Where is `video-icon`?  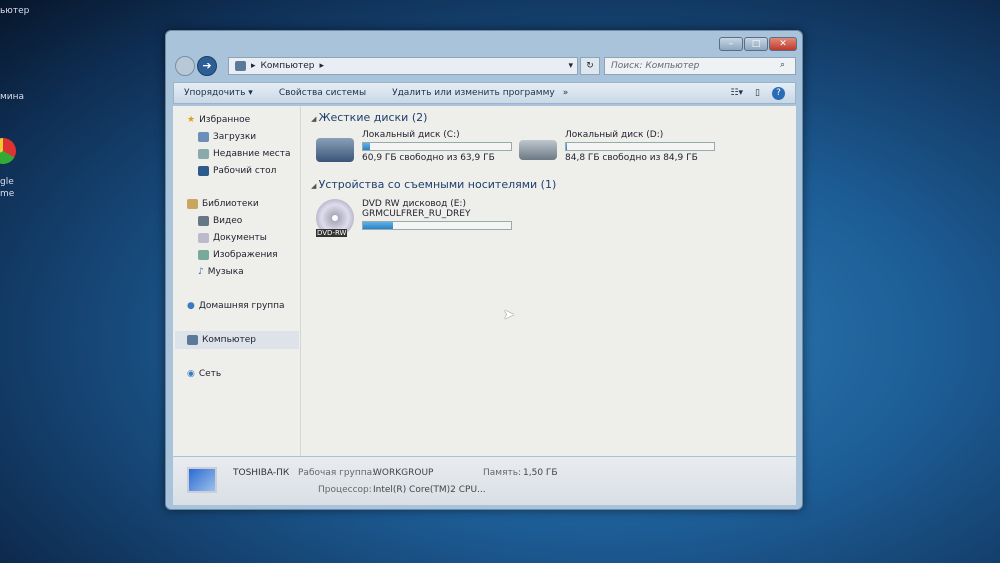 video-icon is located at coordinates (203, 221).